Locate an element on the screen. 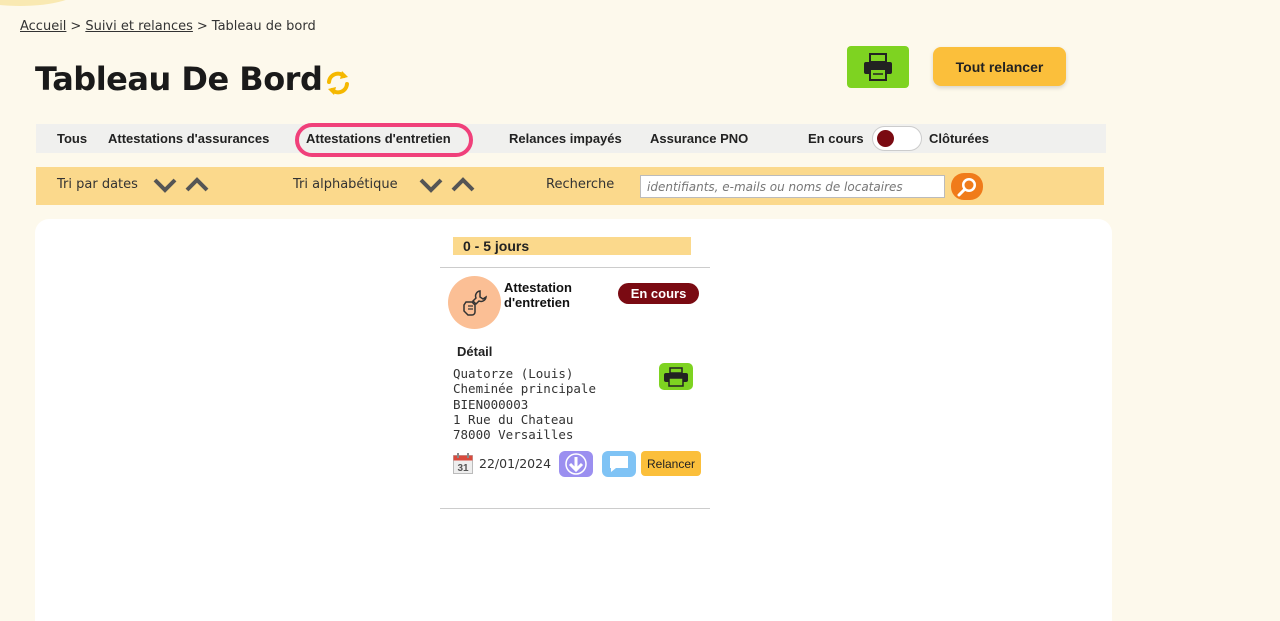  tab-tous: Tous is located at coordinates (72, 138).